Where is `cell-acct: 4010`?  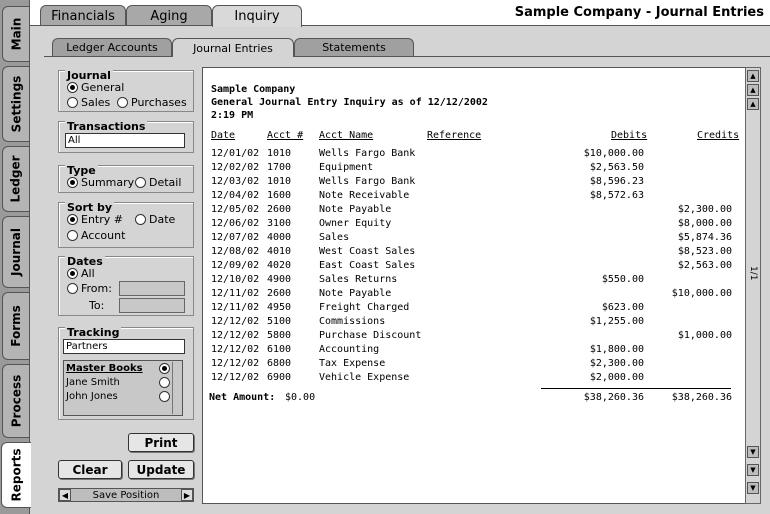 cell-acct: 4010 is located at coordinates (279, 251).